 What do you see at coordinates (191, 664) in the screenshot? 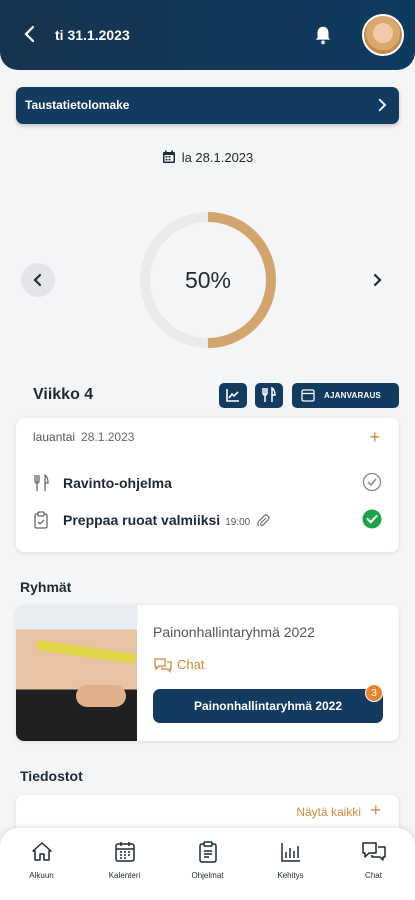
I see `chat-label: Chat` at bounding box center [191, 664].